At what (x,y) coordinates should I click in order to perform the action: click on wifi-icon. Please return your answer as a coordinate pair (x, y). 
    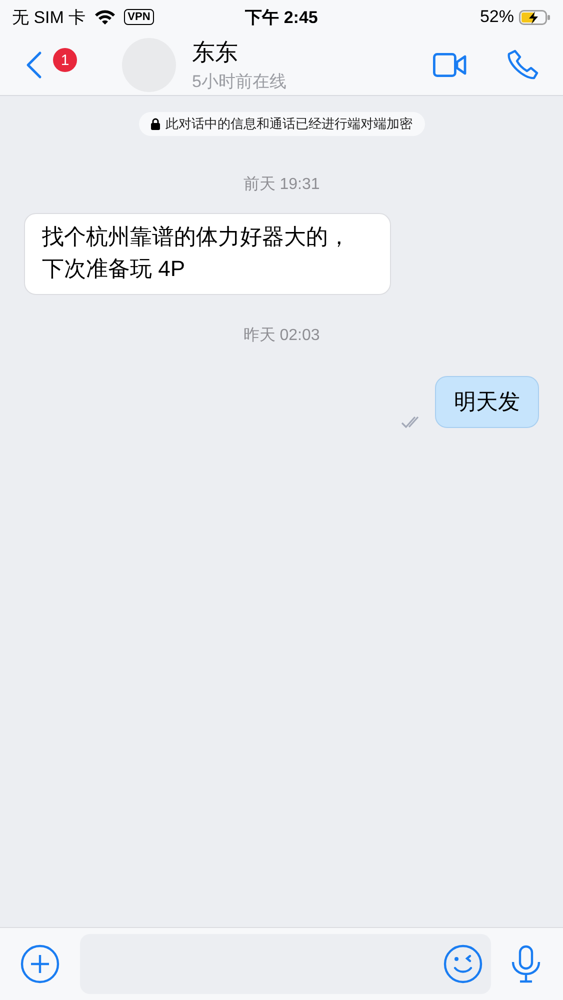
    Looking at the image, I should click on (105, 17).